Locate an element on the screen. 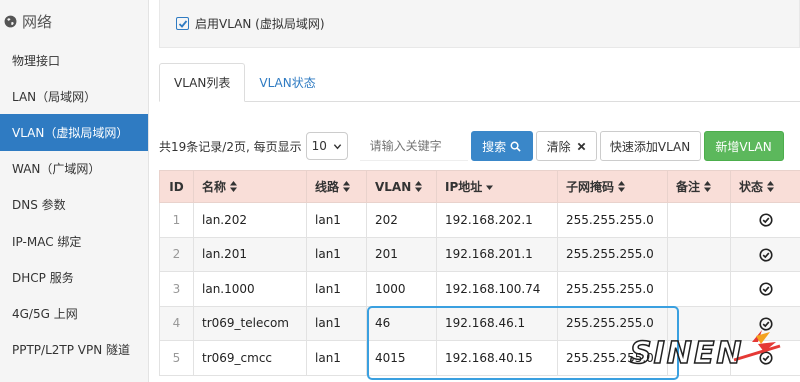  col-header-id: ID is located at coordinates (176, 186).